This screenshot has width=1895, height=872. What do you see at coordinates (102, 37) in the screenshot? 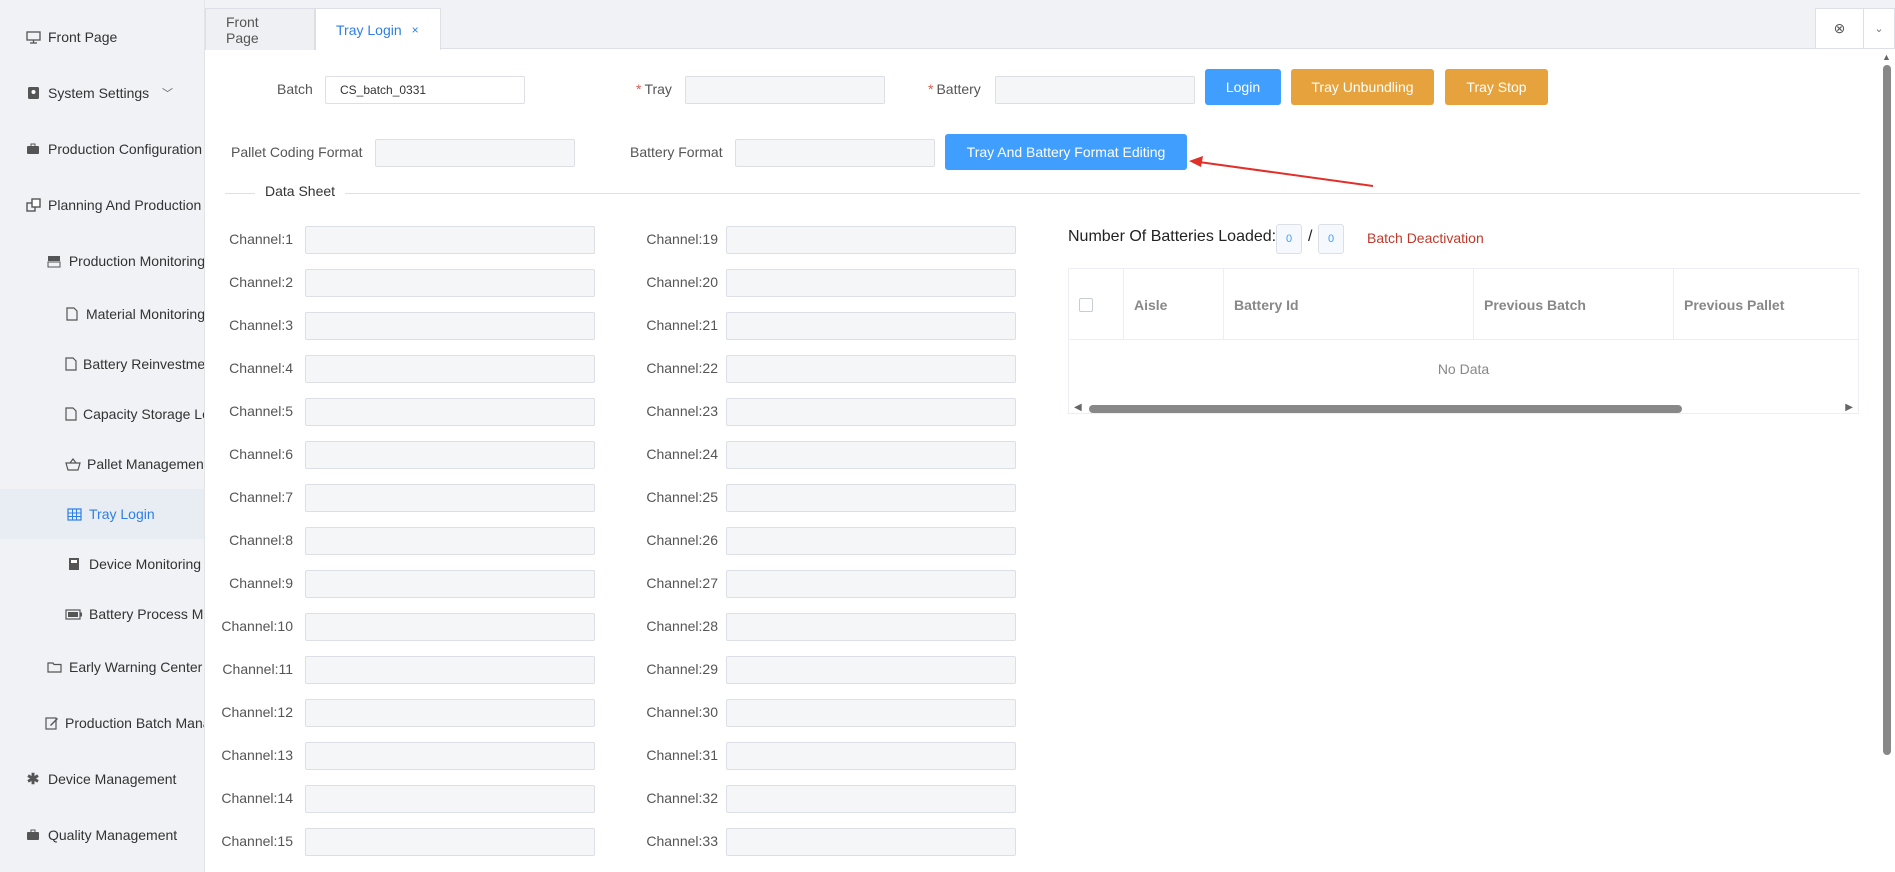
I see `sidebar-item-front-page: Front Page` at bounding box center [102, 37].